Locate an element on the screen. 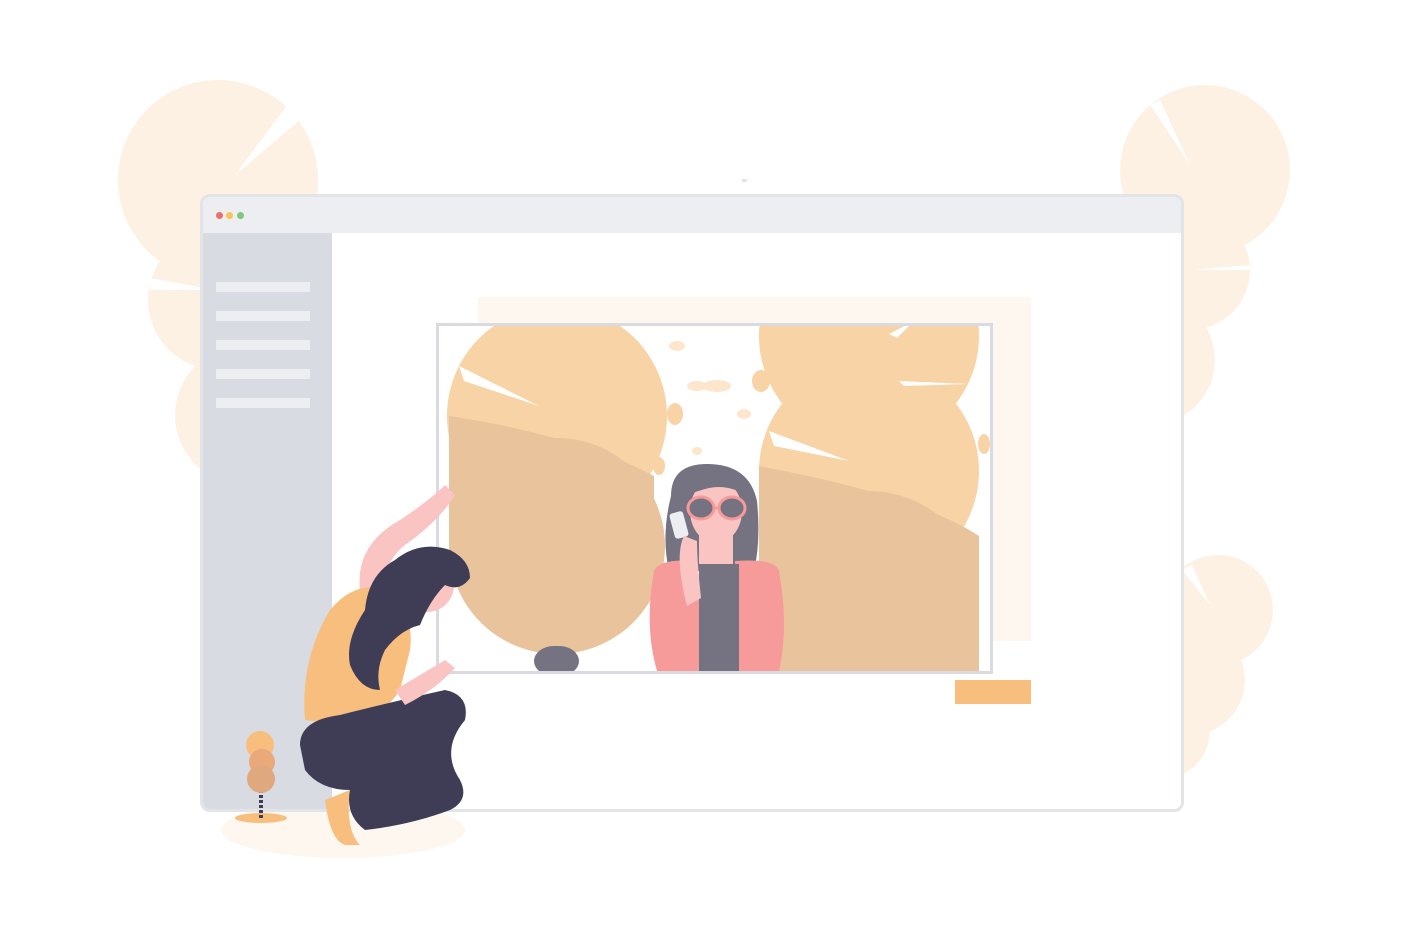  minimize-dot-icon is located at coordinates (229, 215).